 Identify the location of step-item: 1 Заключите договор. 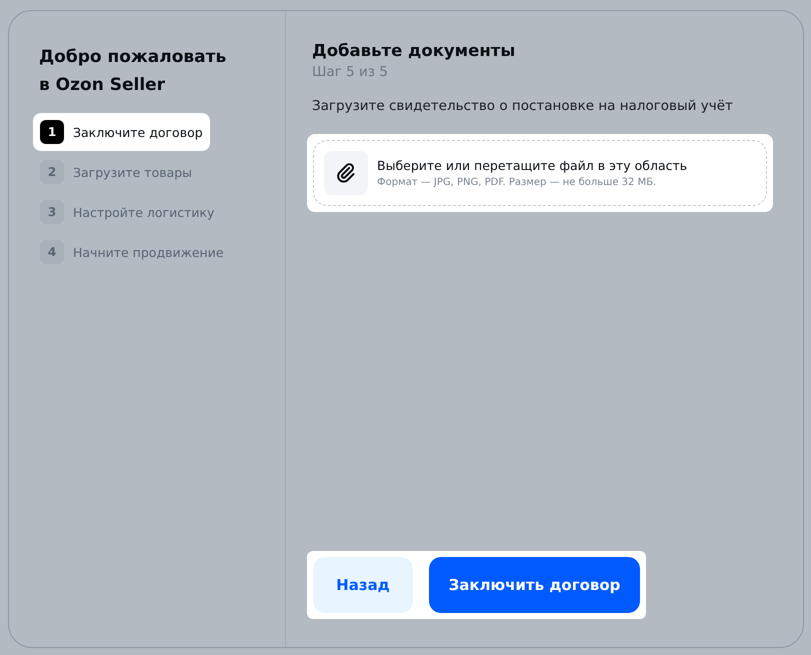
(121, 132).